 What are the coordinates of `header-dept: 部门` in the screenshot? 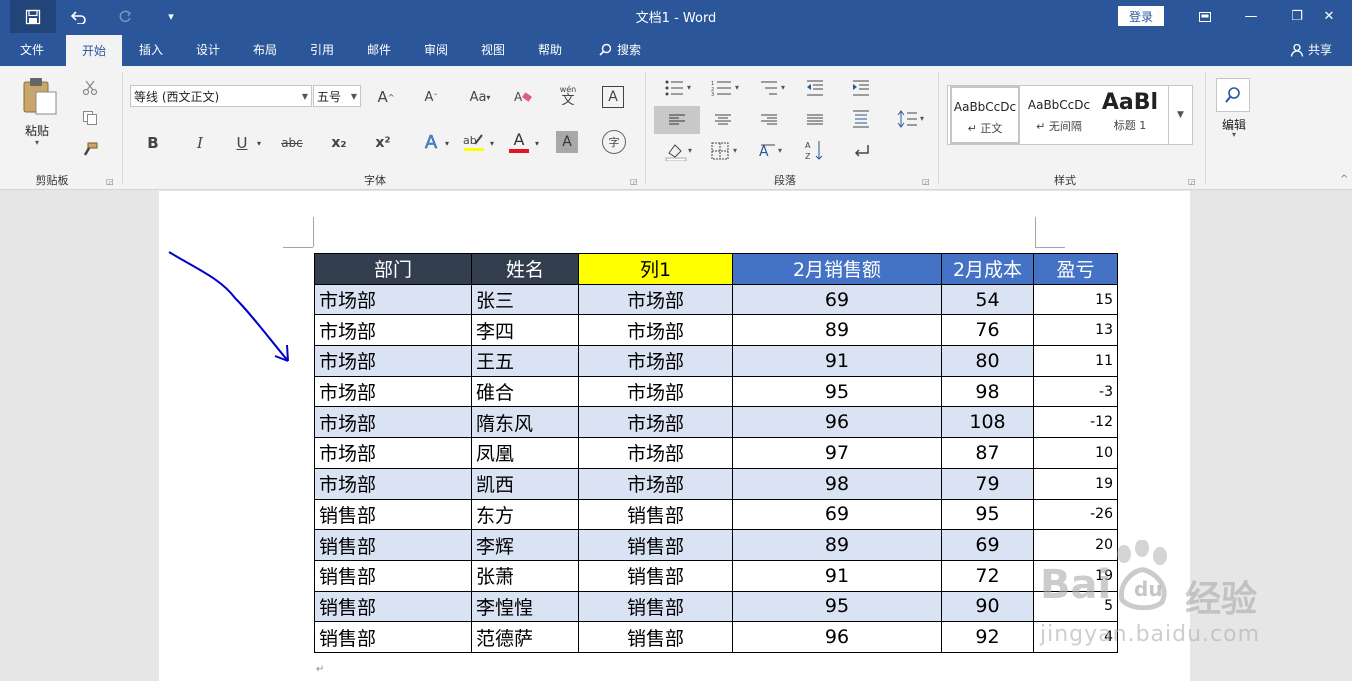 It's located at (393, 269).